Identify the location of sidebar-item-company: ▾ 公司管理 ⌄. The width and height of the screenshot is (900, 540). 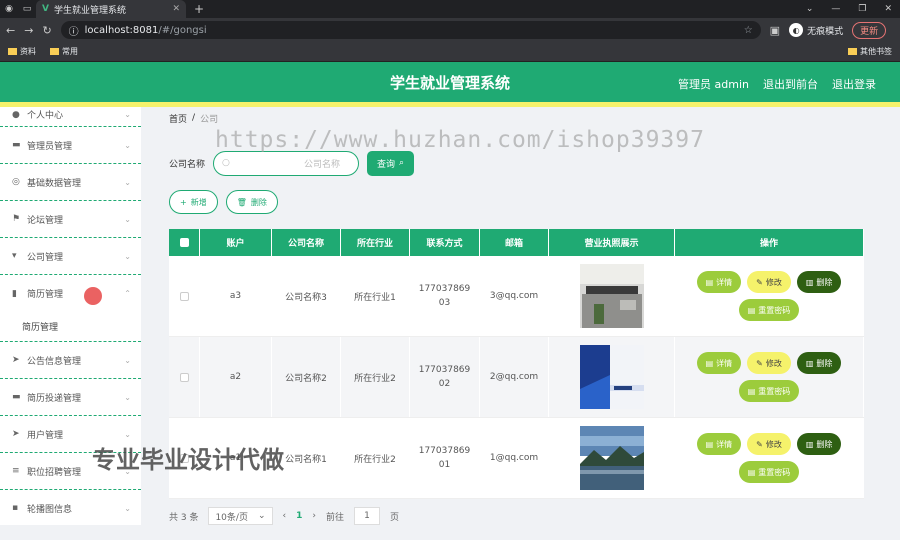
(70, 256).